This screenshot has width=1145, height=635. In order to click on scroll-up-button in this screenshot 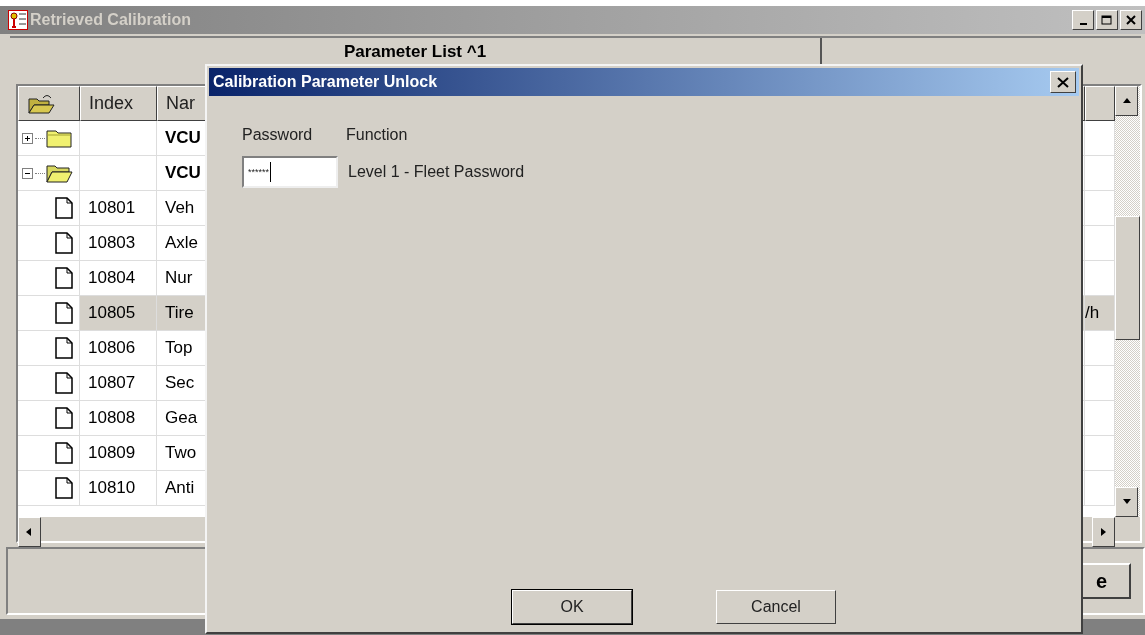, I will do `click(1126, 101)`.